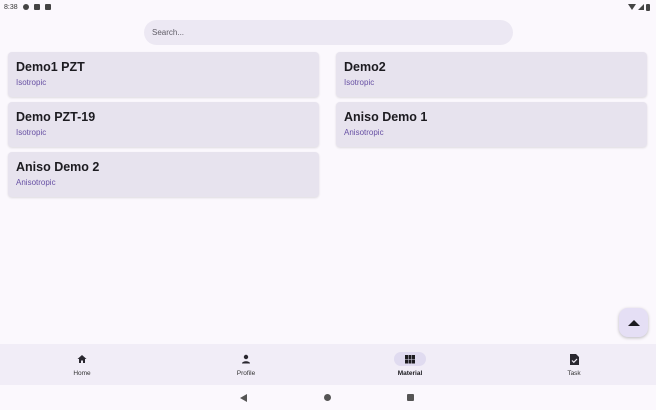 Image resolution: width=656 pixels, height=410 pixels. I want to click on system-navigation, so click(328, 397).